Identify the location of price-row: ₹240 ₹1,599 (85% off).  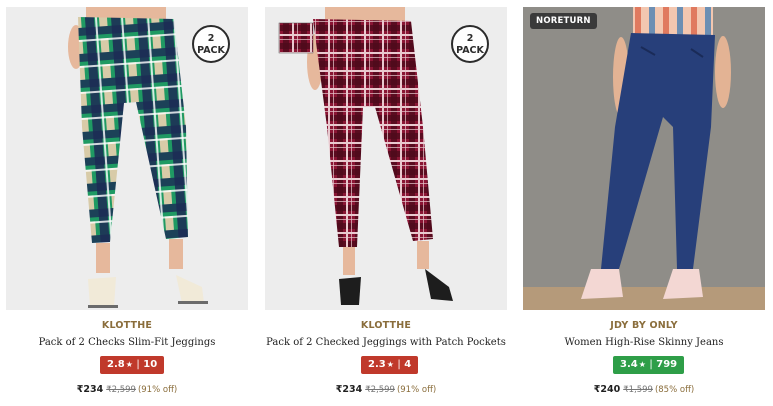
(644, 389).